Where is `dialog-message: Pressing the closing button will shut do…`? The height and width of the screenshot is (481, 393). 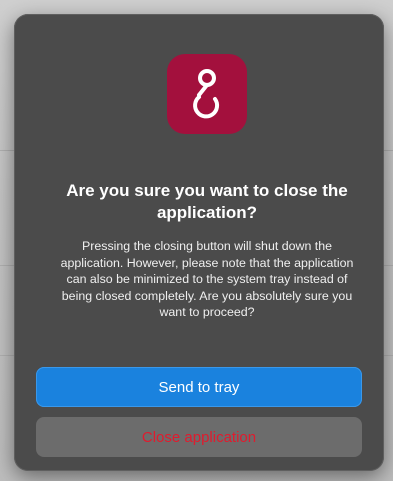
dialog-message: Pressing the closing button will shut do… is located at coordinates (207, 279).